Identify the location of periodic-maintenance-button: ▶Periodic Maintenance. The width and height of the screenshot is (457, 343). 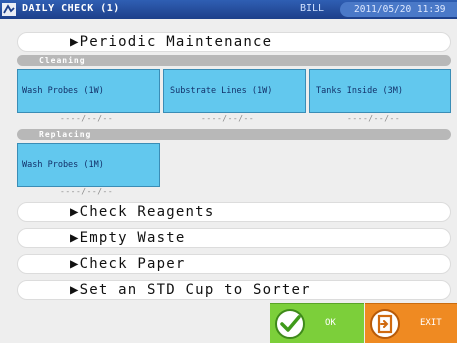
(234, 42).